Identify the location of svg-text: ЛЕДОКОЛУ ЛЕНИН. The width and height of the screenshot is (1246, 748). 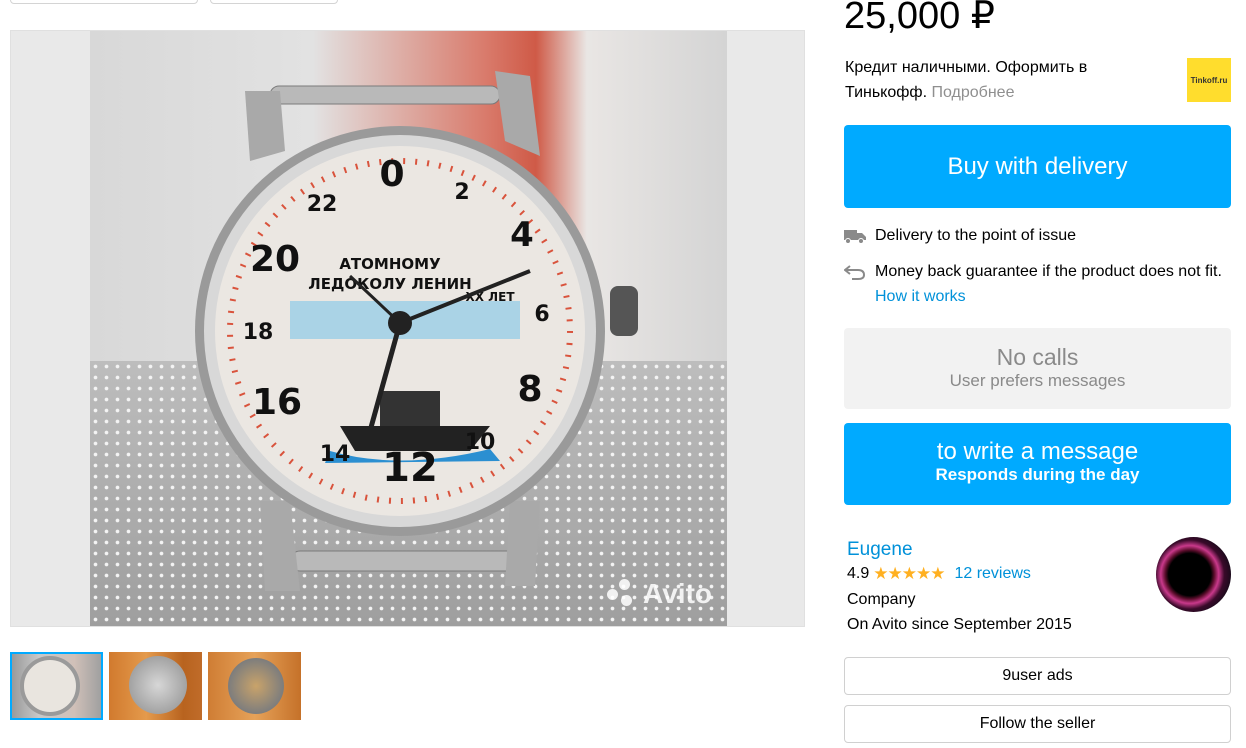
(389, 284).